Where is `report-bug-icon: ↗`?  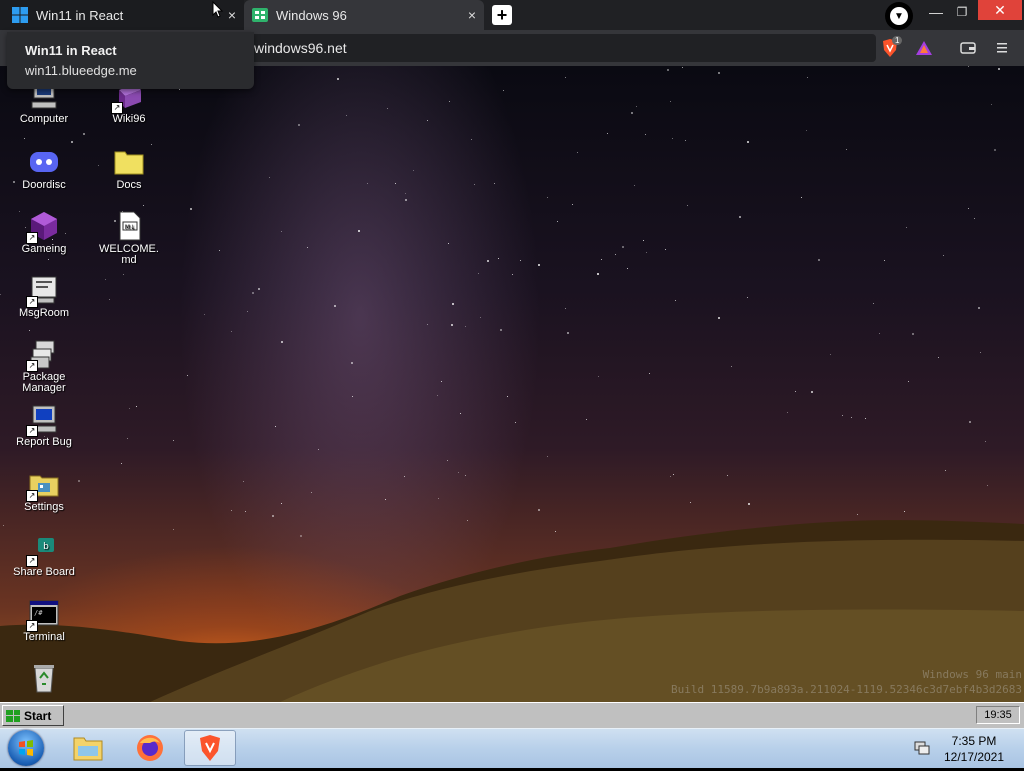
report-bug-icon: ↗ is located at coordinates (43, 420).